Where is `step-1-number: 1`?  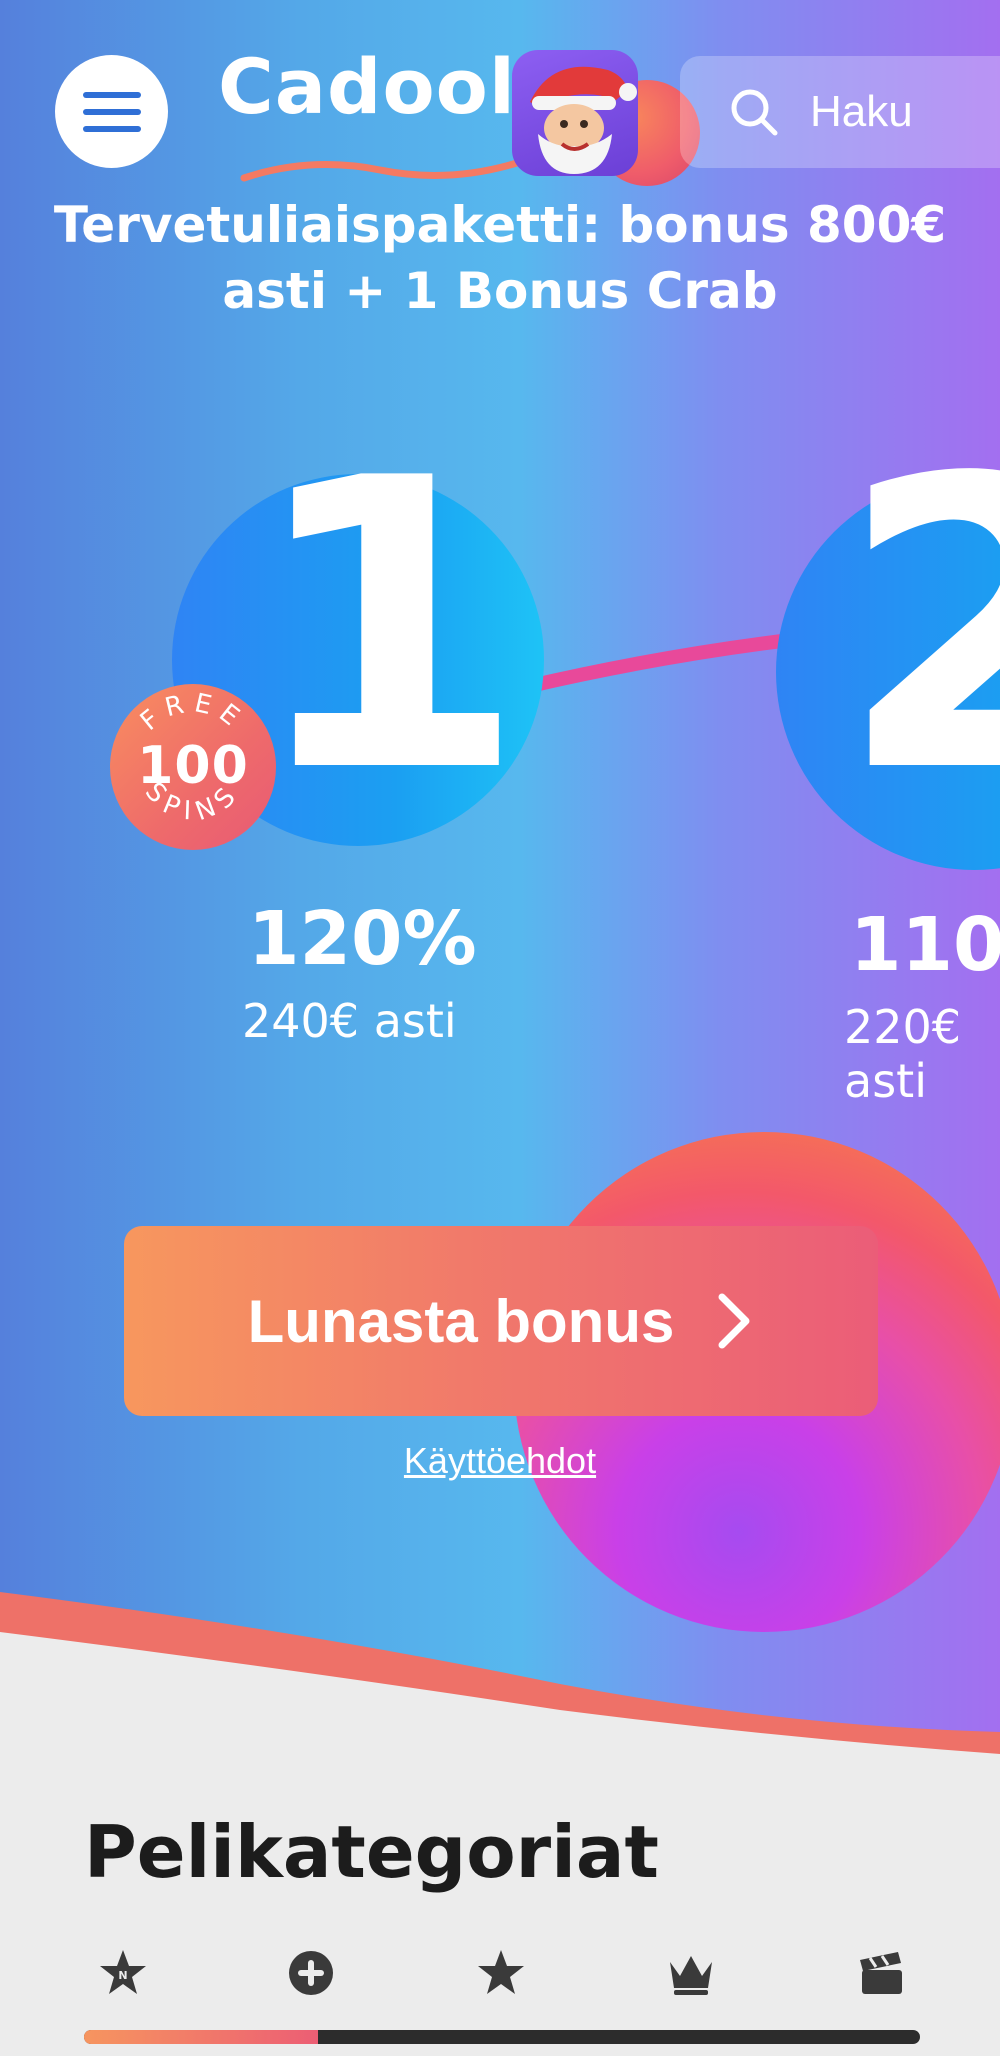
step-1-number: 1 is located at coordinates (387, 627).